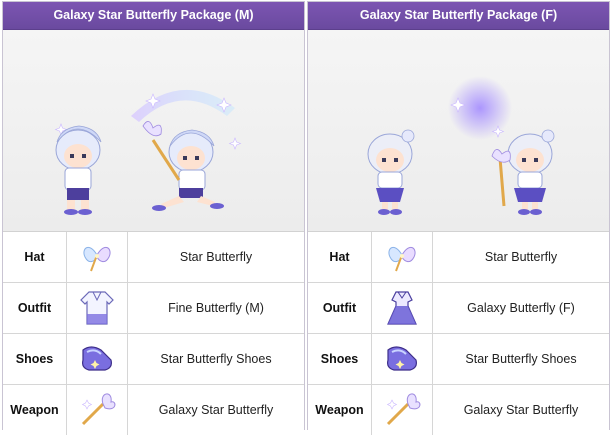 The image size is (613, 435). I want to click on item-name: Fine Butterfly (M), so click(216, 308).